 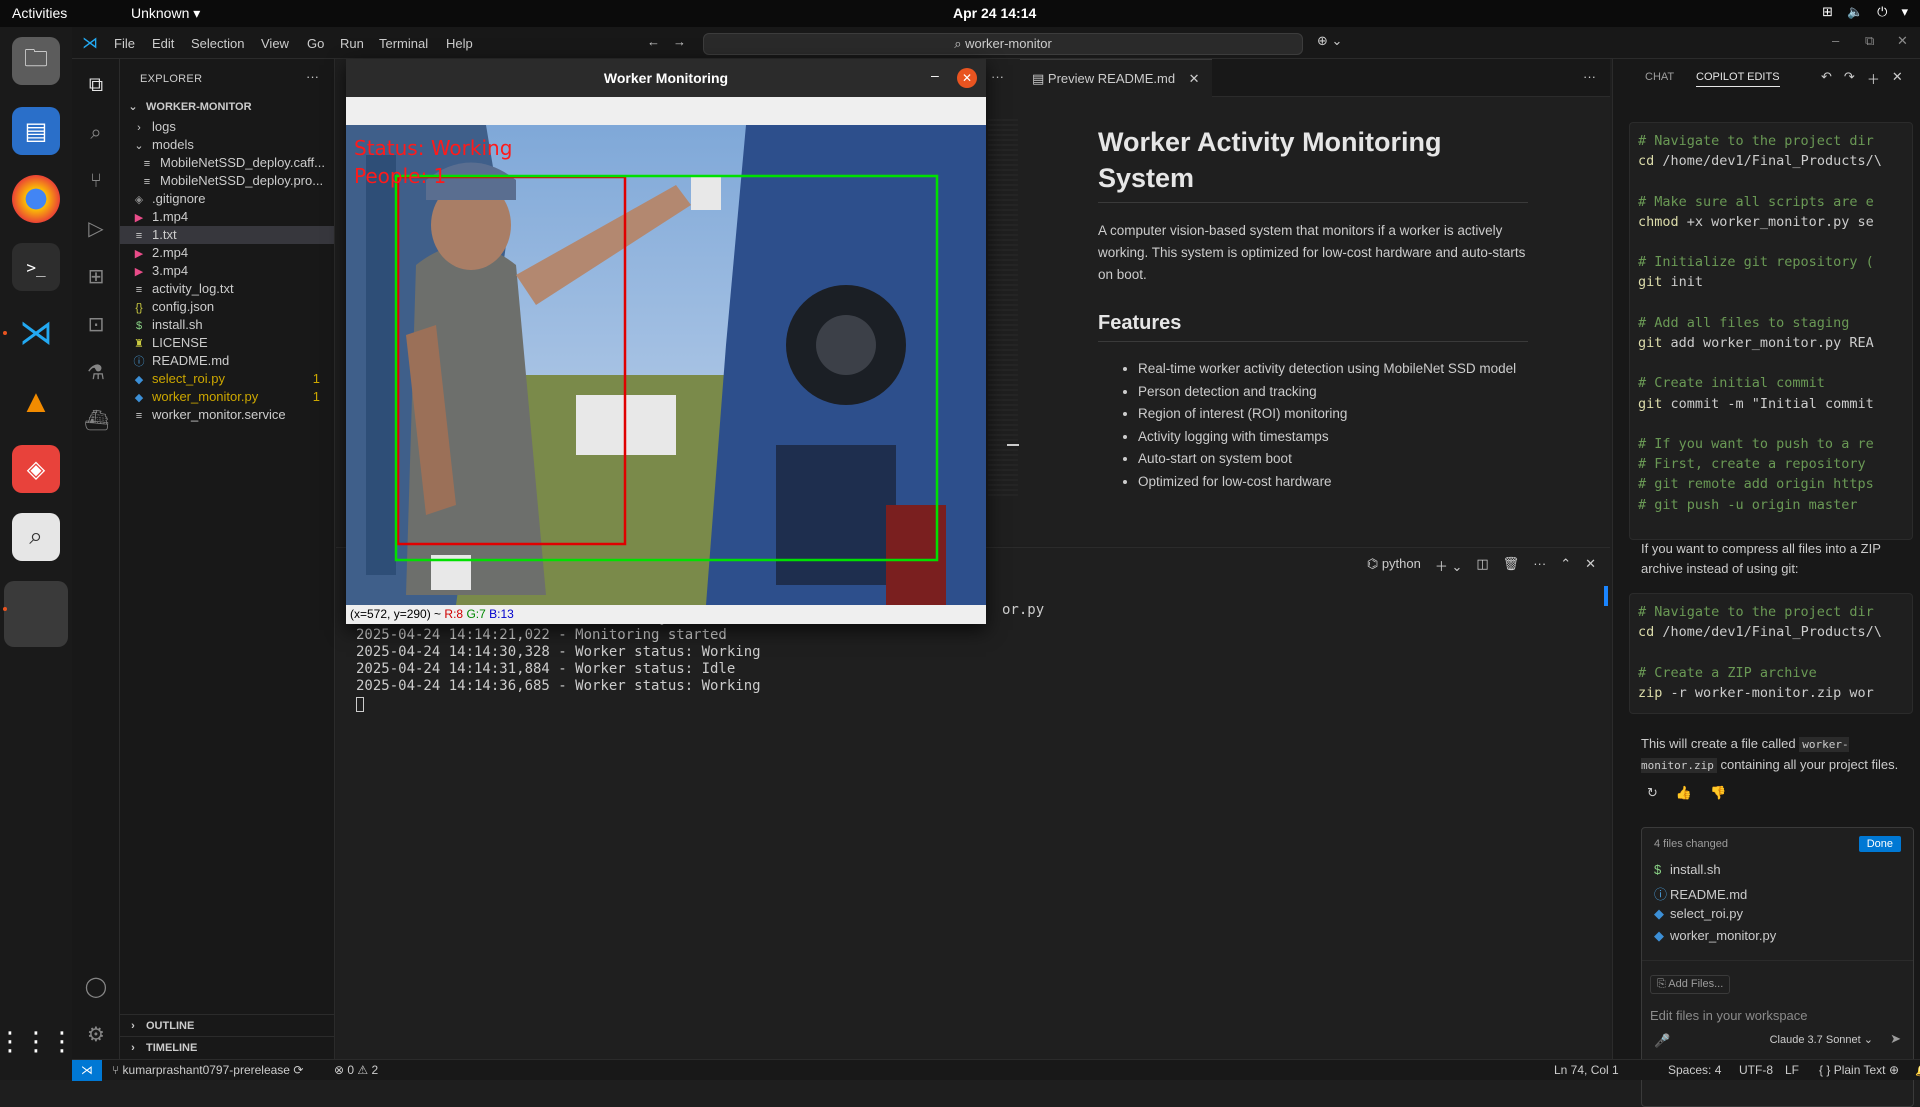 I want to click on changed-file-item: ◆ worker_monitor.py, so click(x=1715, y=936).